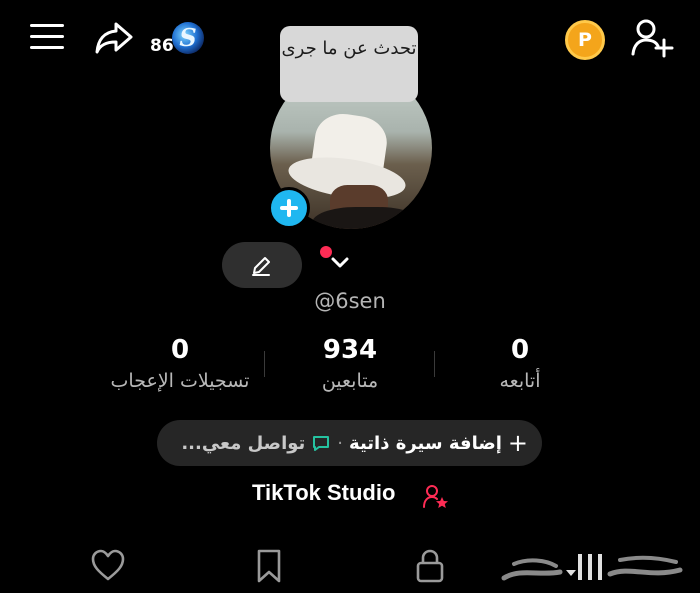  Describe the element at coordinates (180, 381) in the screenshot. I see `likes-label: تسجيلات الإعجاب` at that location.